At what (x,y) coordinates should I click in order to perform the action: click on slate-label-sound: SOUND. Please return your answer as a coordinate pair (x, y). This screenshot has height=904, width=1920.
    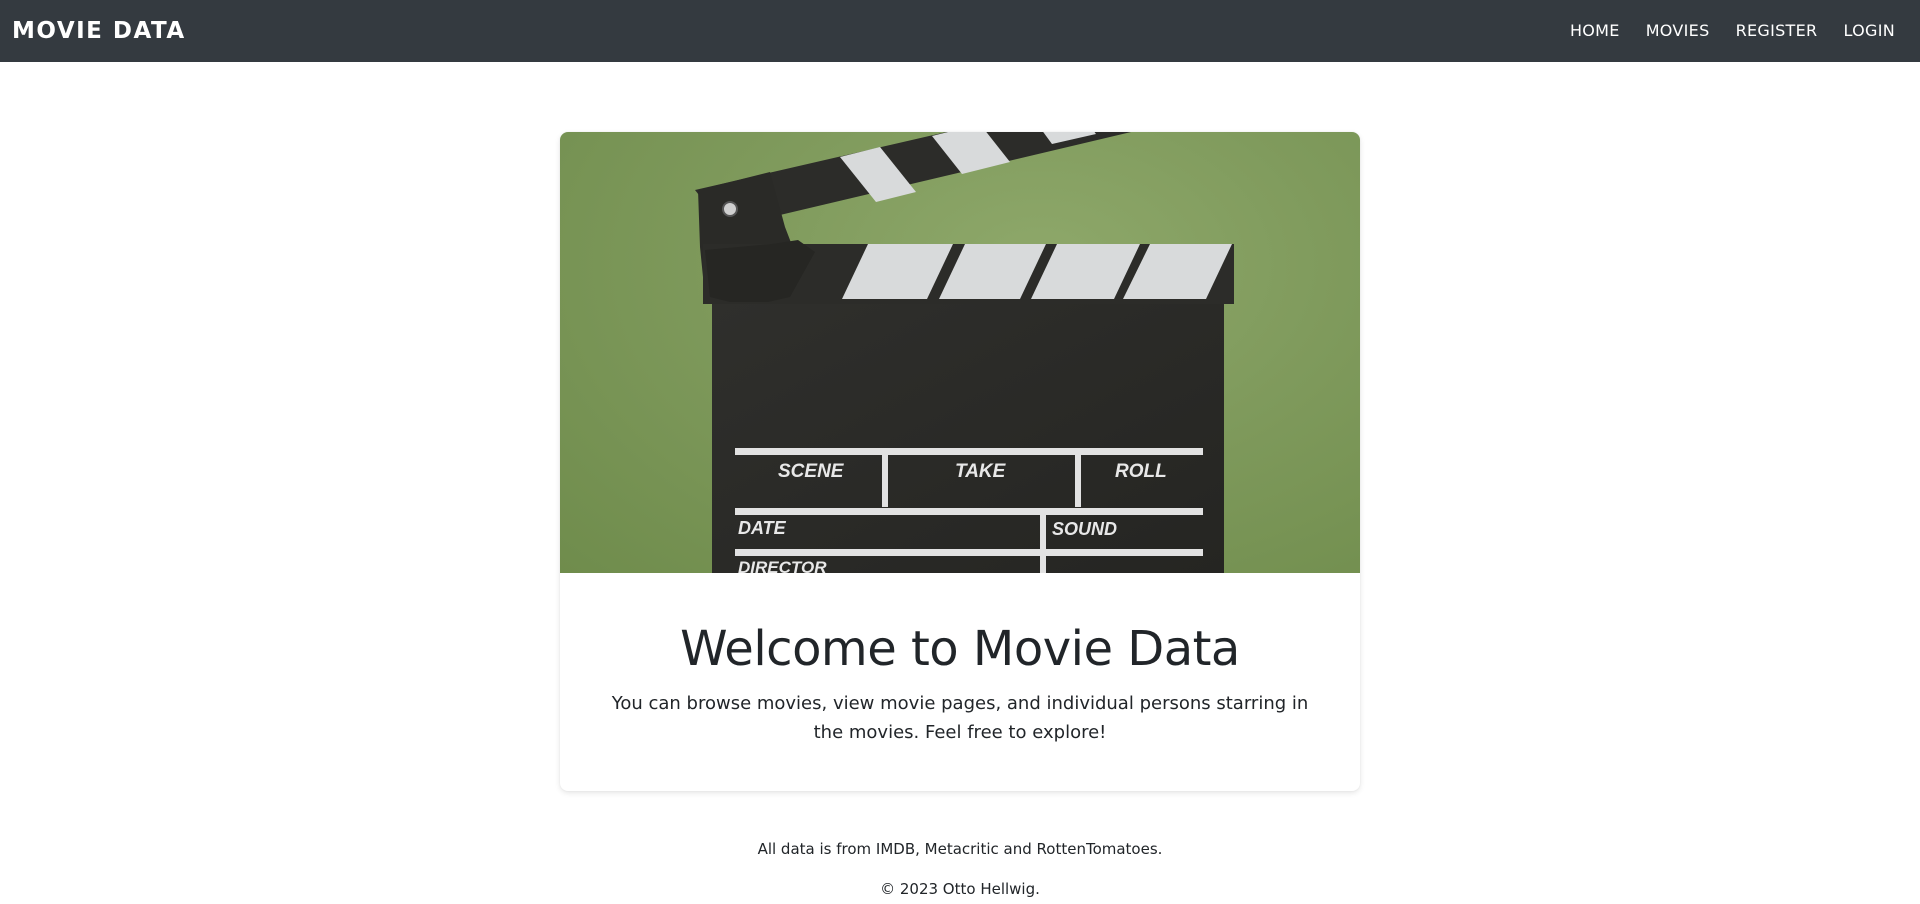
    Looking at the image, I should click on (1084, 529).